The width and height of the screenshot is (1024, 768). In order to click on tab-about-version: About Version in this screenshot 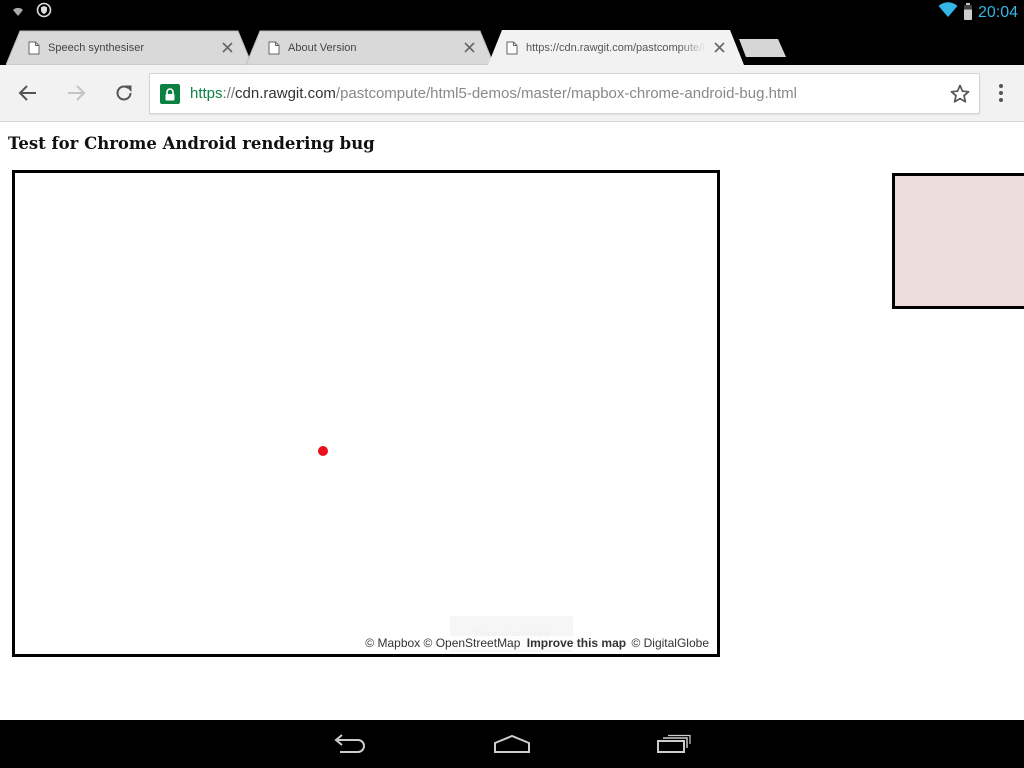, I will do `click(370, 47)`.